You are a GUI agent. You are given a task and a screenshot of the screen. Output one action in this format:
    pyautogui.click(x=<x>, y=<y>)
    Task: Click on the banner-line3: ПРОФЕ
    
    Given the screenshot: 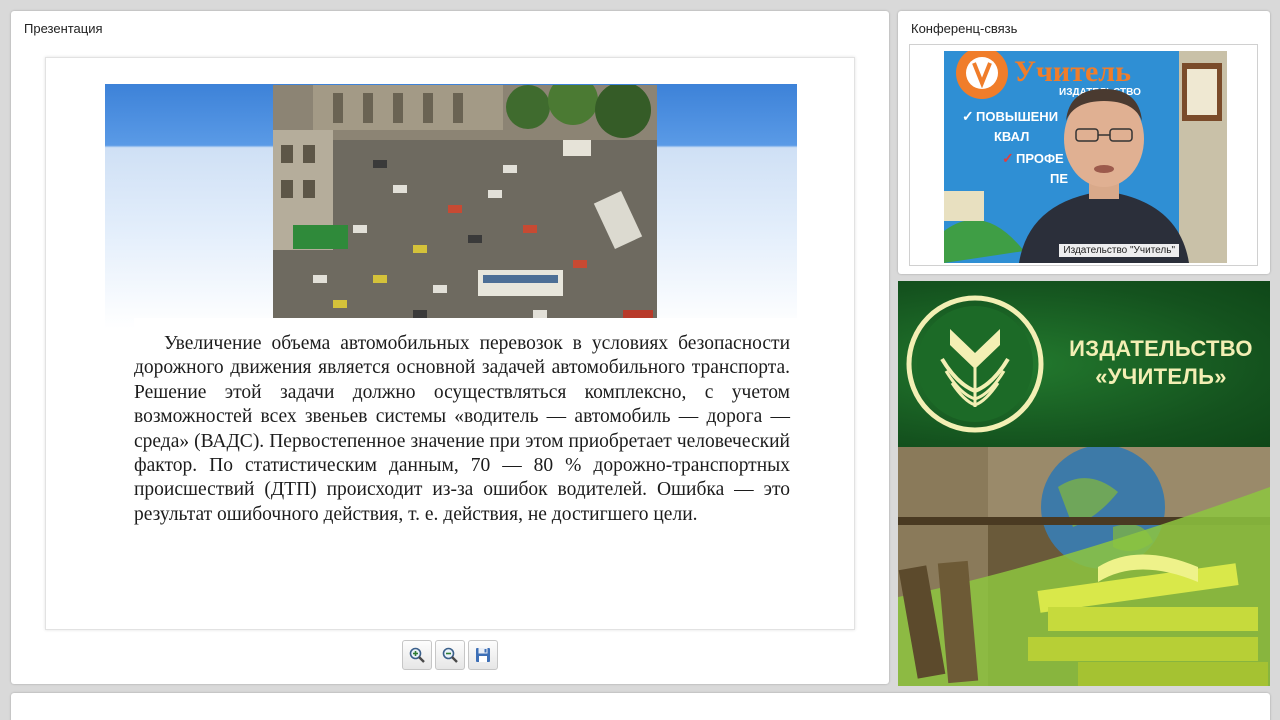 What is the action you would take?
    pyautogui.click(x=1040, y=158)
    